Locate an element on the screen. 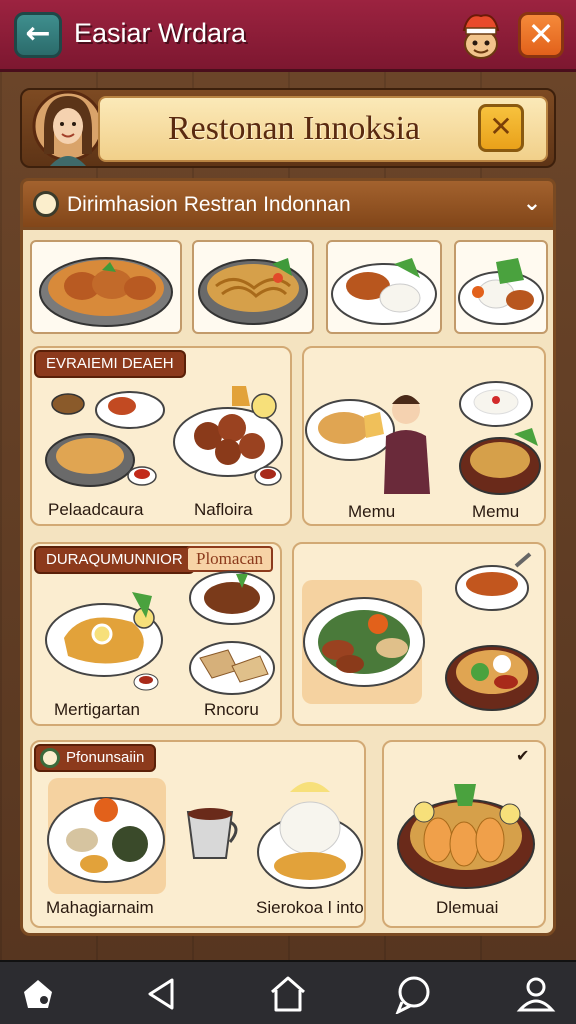 Image resolution: width=576 pixels, height=1024 pixels. group-1-tag: EVRAIEMI DEAEH is located at coordinates (110, 364).